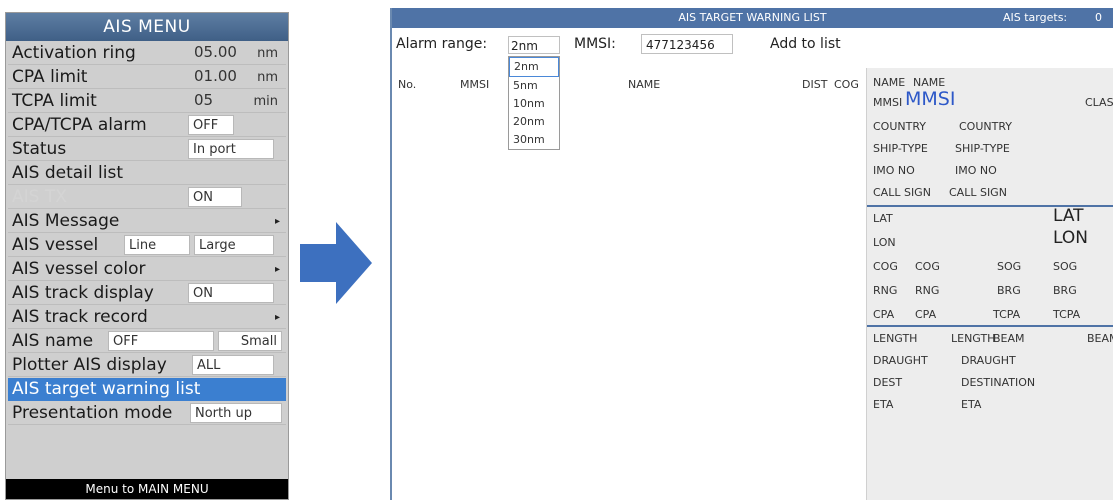 The height and width of the screenshot is (500, 1113). Describe the element at coordinates (147, 101) in the screenshot. I see `menu-item-tcpa-limit: TCPA limit 05 min` at that location.